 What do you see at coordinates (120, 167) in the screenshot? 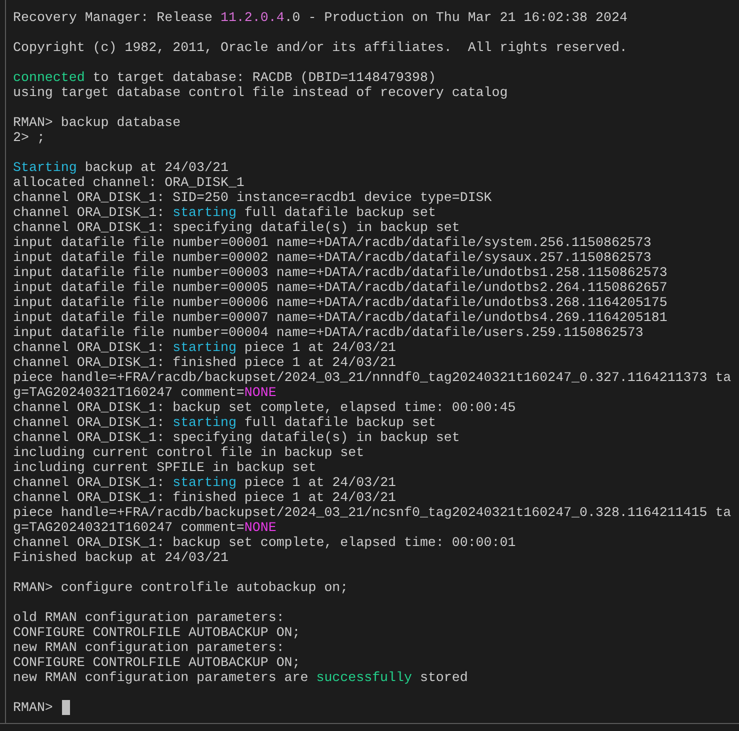
I see `terminal-line: Starting backup at 24/03/21` at bounding box center [120, 167].